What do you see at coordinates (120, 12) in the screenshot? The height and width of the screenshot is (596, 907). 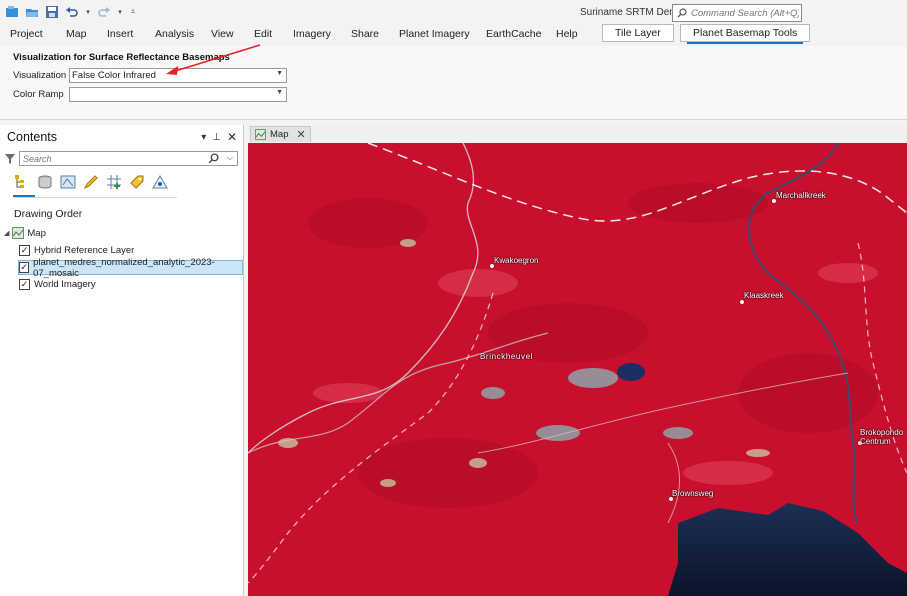 I see `redo-dropdown-icon: ▾` at bounding box center [120, 12].